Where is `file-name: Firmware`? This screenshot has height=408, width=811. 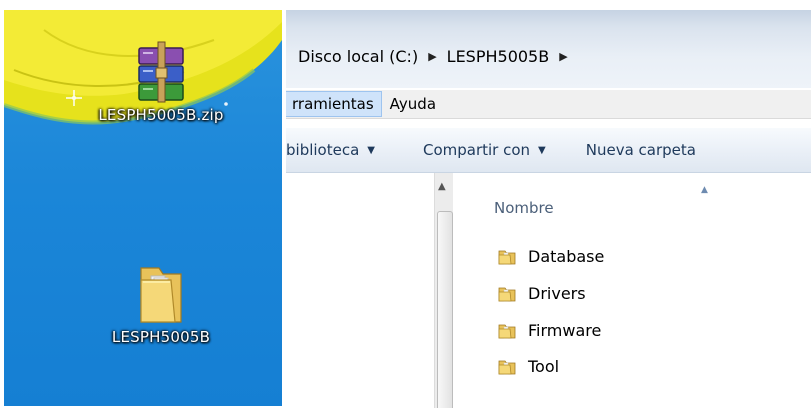
file-name: Firmware is located at coordinates (565, 330).